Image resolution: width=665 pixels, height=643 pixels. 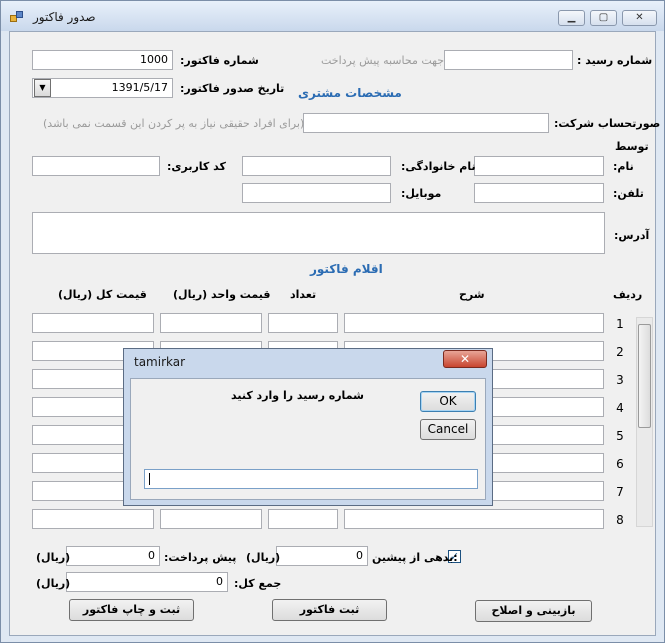 I want to click on dialog-message: شماره رسید را وارد کنید, so click(x=297, y=395).